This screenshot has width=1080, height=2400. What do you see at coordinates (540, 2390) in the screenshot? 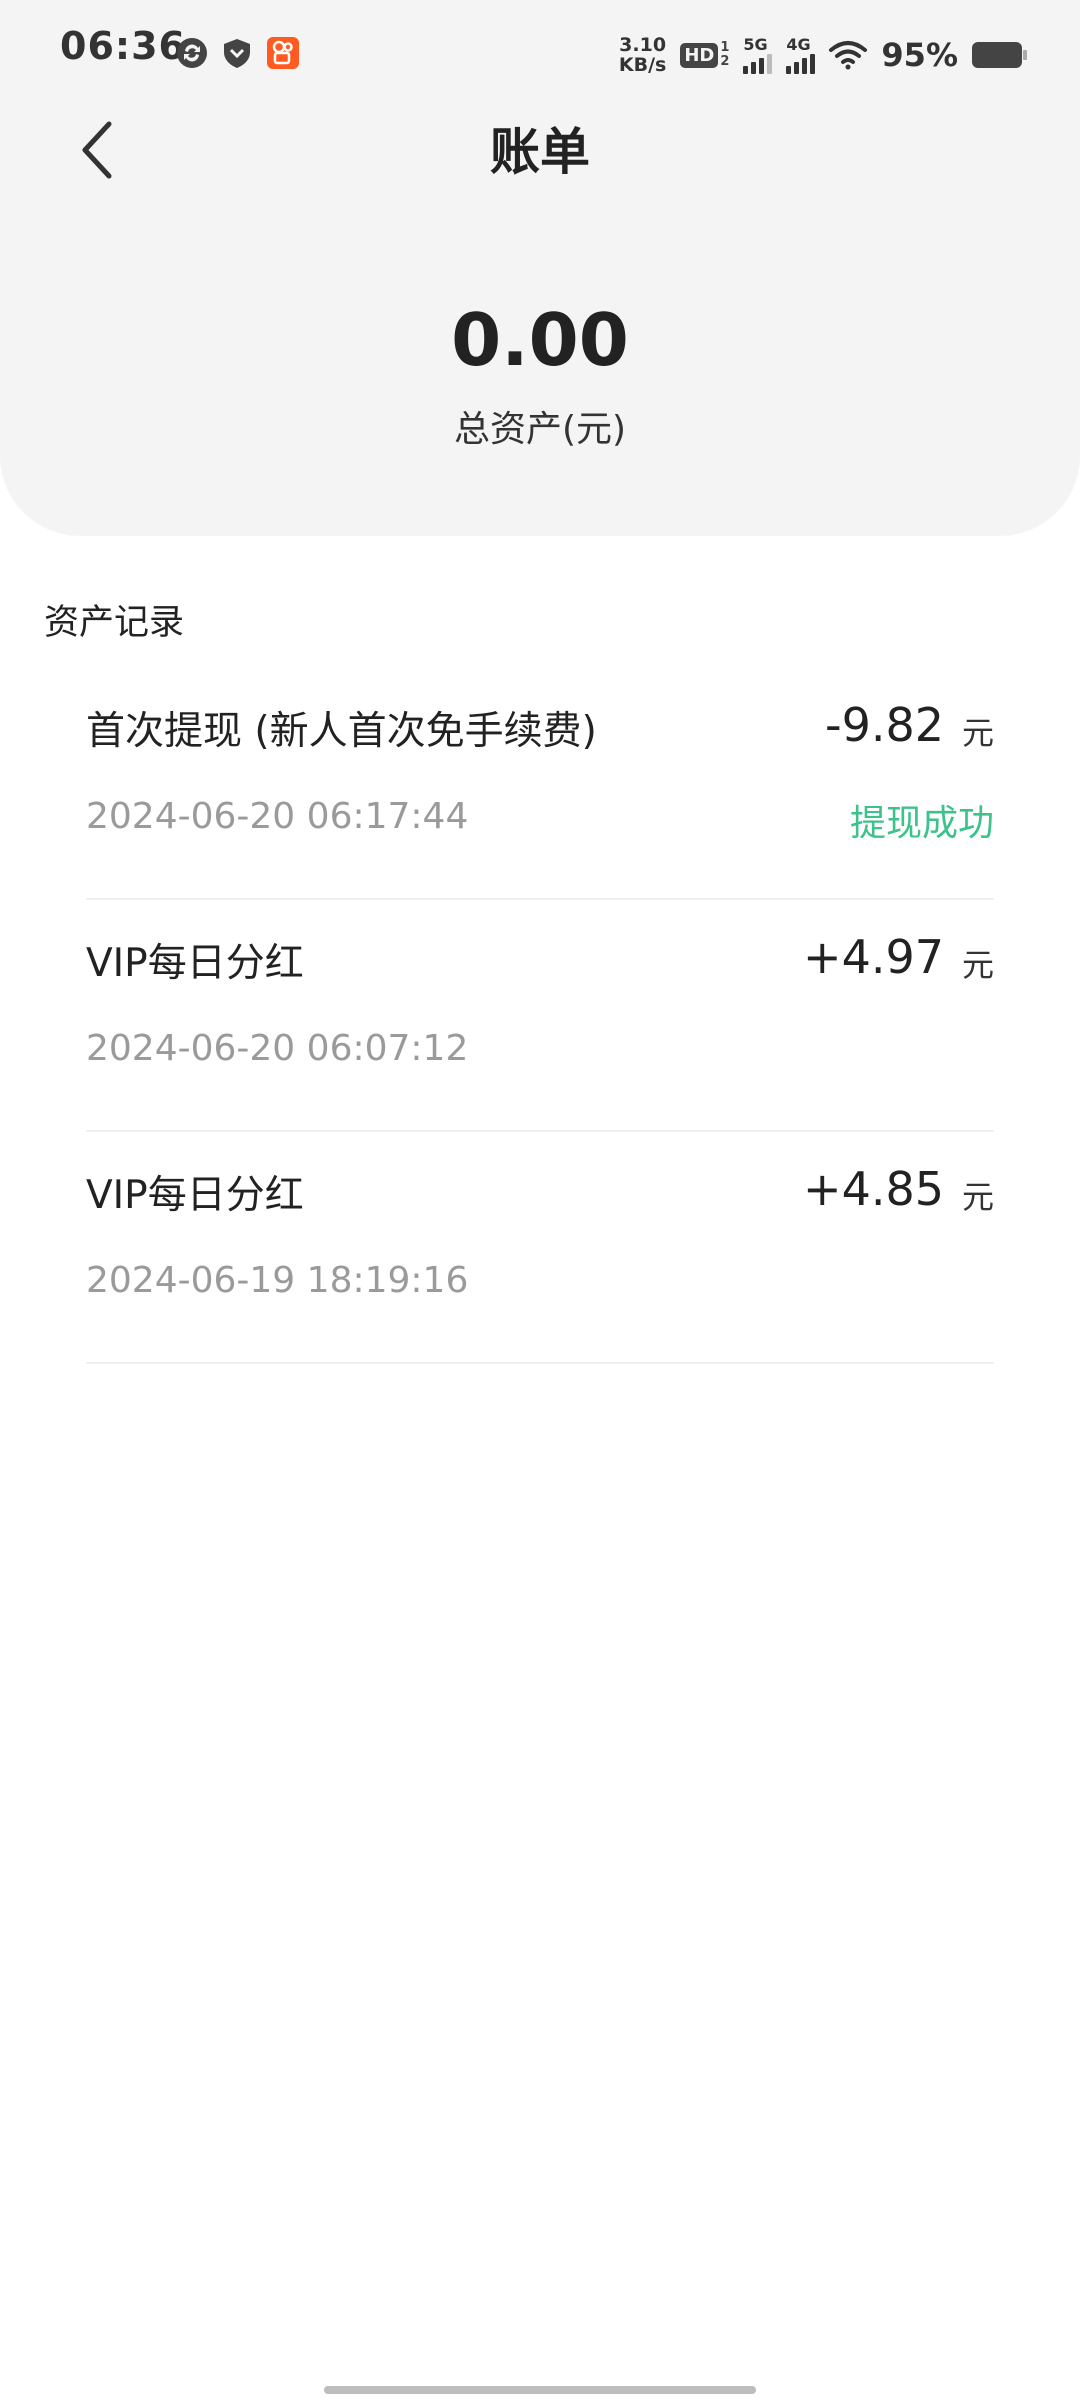
I see `home-indicator` at bounding box center [540, 2390].